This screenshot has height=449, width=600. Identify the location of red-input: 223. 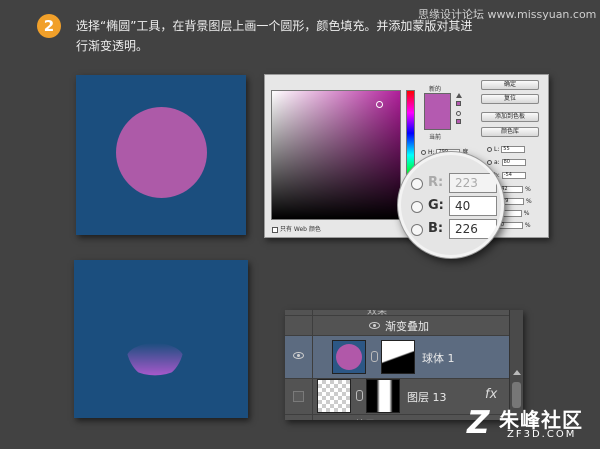
(473, 183).